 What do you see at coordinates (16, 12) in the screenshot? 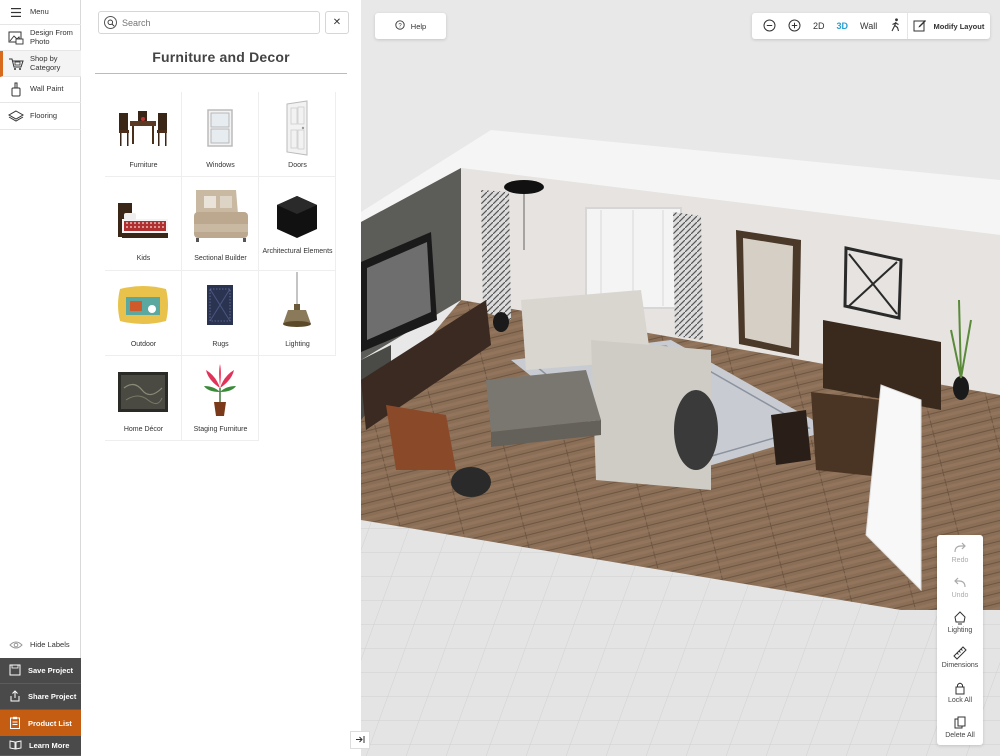
I see `hamburger-menu-icon` at bounding box center [16, 12].